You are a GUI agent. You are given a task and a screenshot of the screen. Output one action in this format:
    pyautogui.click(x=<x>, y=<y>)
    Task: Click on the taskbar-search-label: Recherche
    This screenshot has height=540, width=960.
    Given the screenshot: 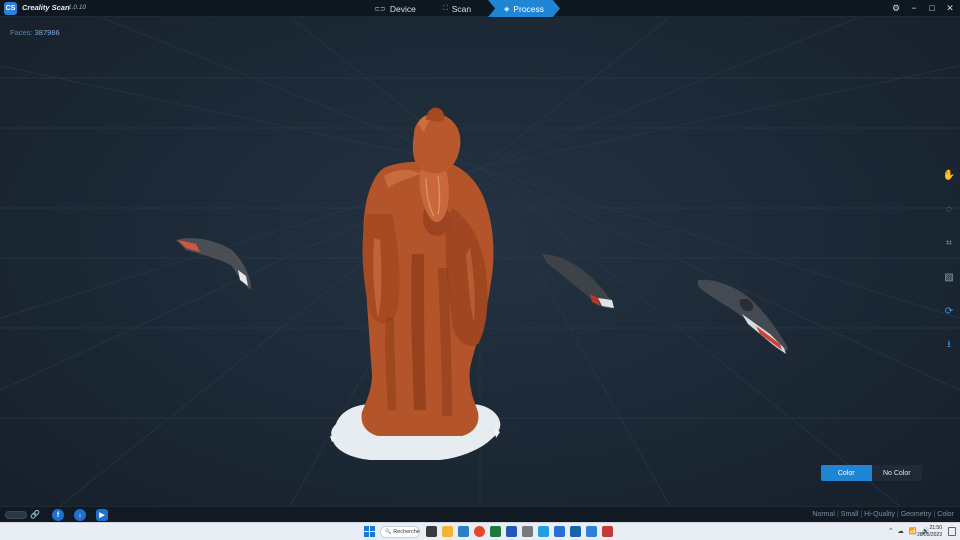 What is the action you would take?
    pyautogui.click(x=406, y=532)
    